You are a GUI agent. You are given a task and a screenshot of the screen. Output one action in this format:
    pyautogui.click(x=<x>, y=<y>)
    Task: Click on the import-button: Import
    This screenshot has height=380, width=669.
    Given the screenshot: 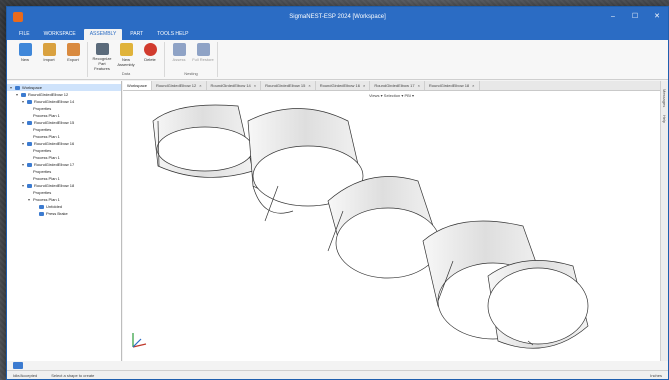 What is the action you would take?
    pyautogui.click(x=49, y=56)
    